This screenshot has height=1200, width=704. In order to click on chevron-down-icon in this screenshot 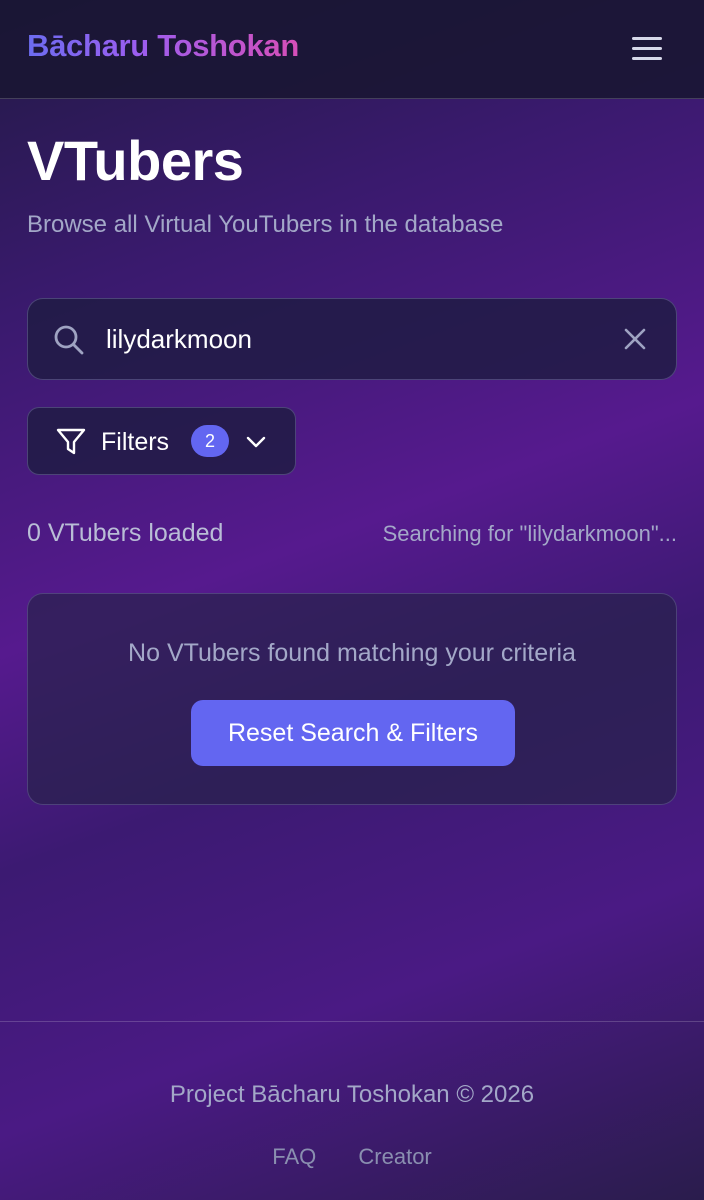, I will do `click(256, 442)`.